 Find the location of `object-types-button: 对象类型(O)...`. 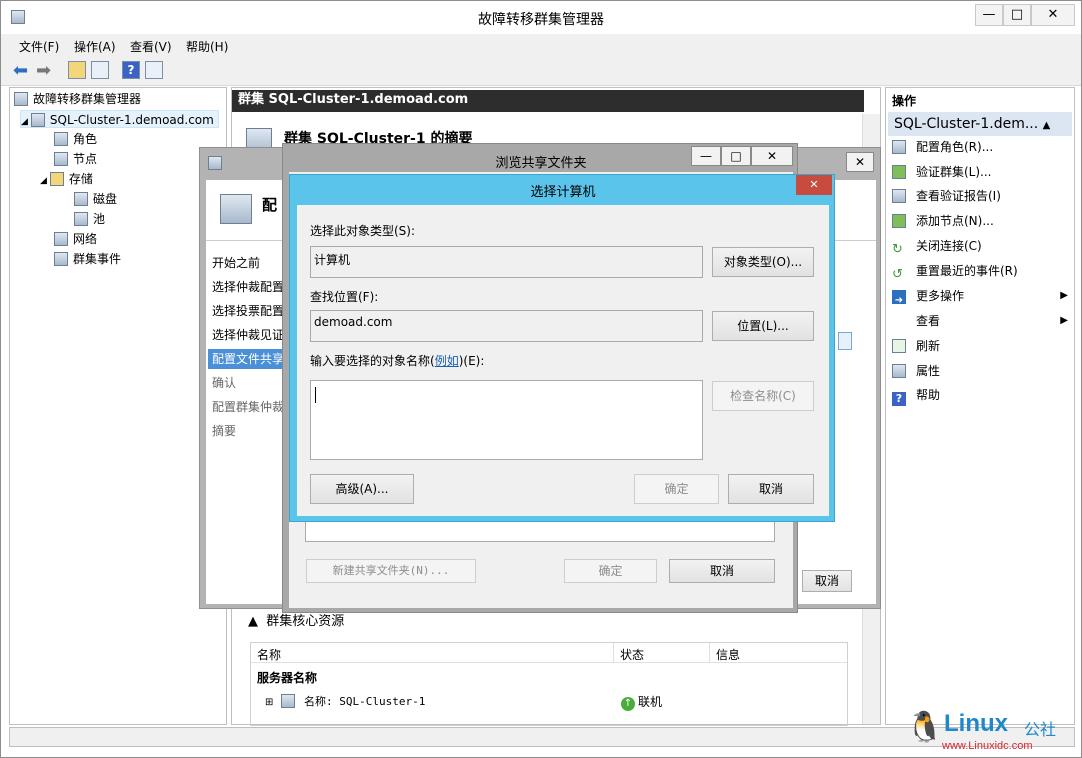

object-types-button: 对象类型(O)... is located at coordinates (763, 262).